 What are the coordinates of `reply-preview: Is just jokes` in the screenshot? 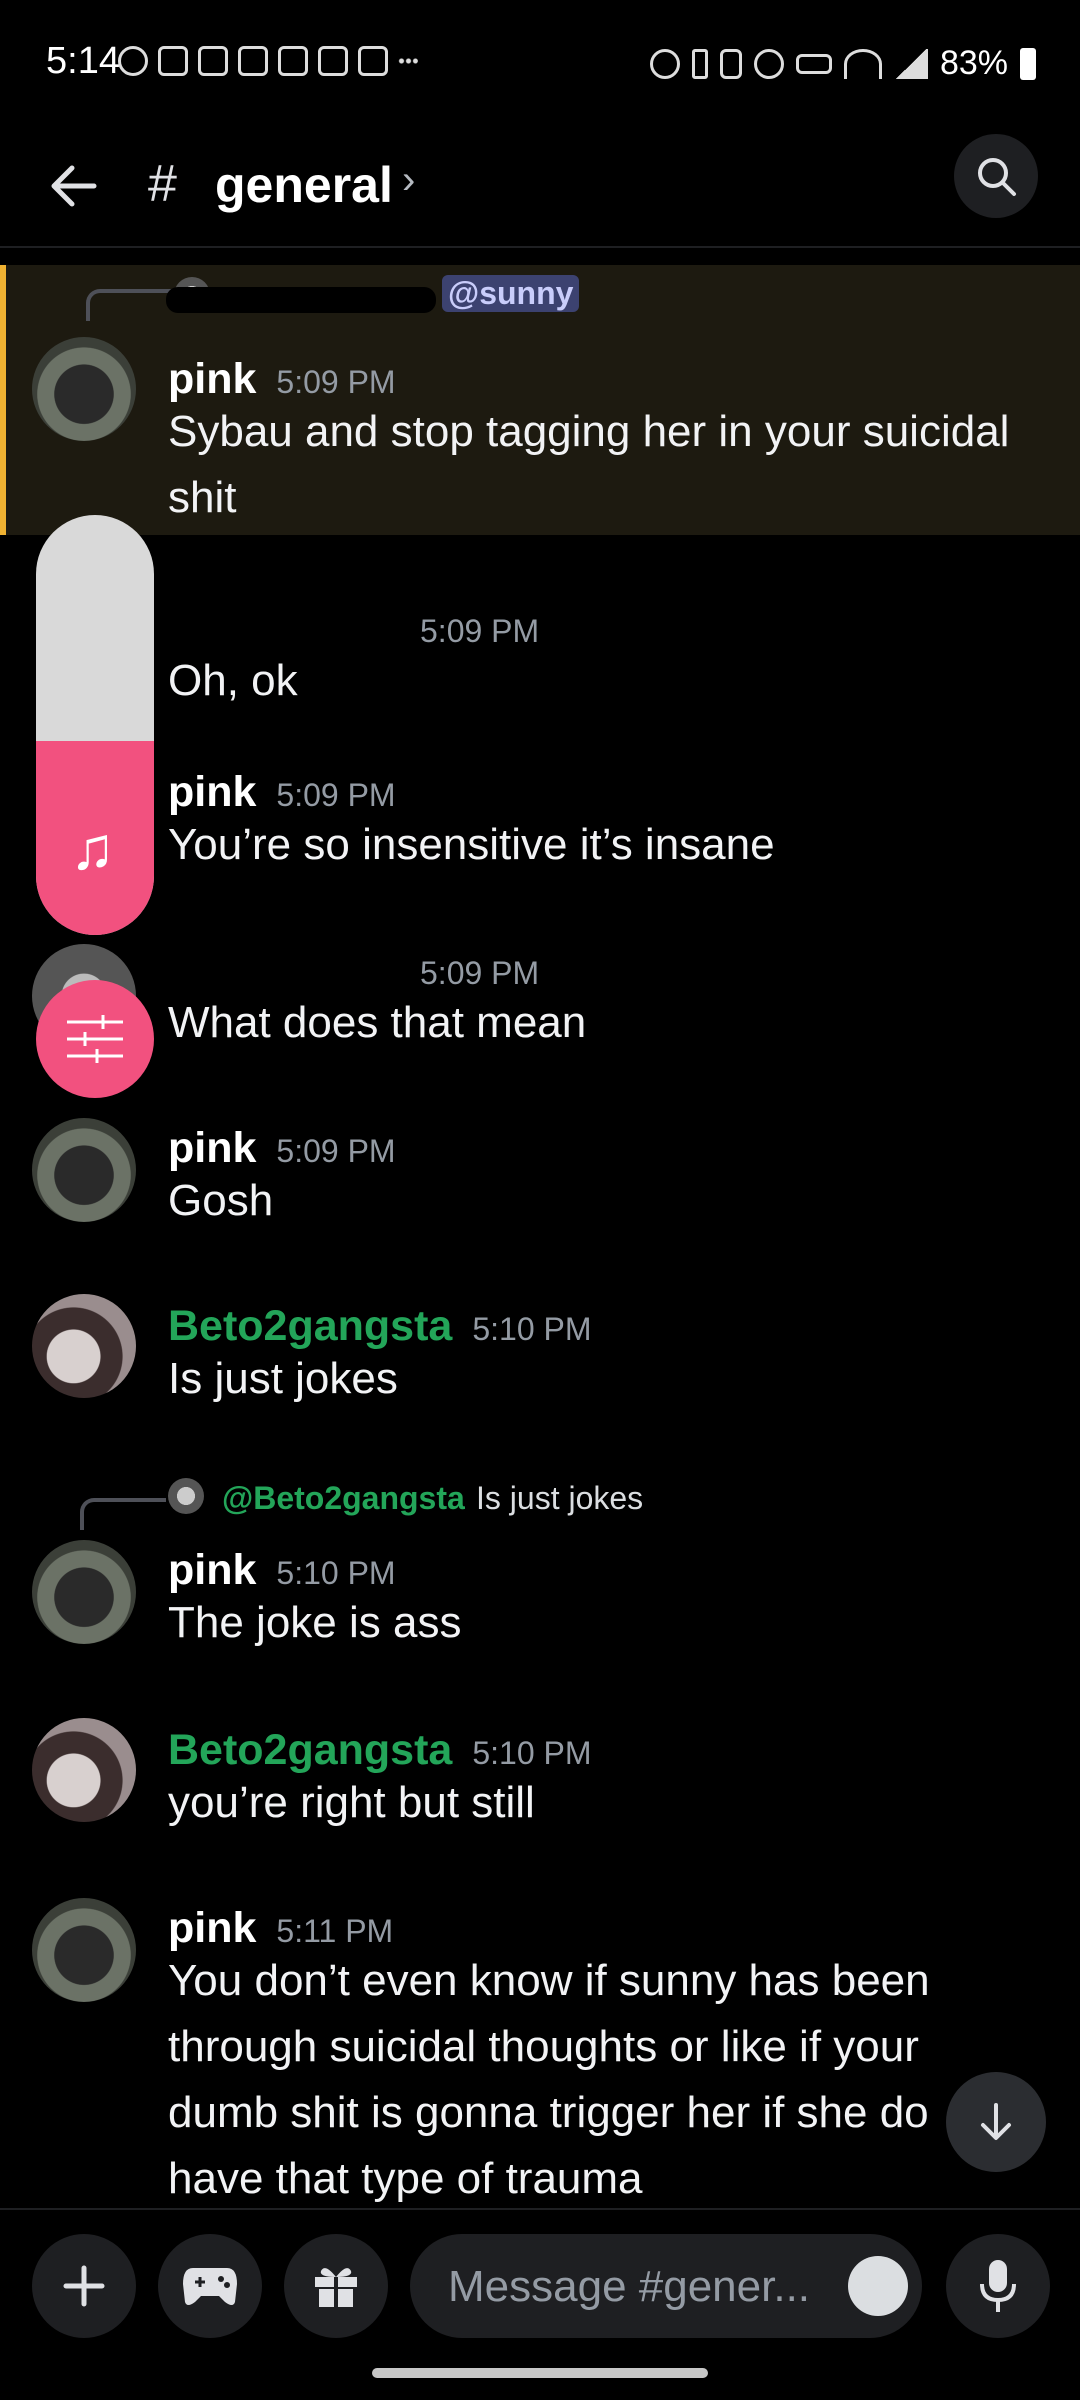 It's located at (560, 1498).